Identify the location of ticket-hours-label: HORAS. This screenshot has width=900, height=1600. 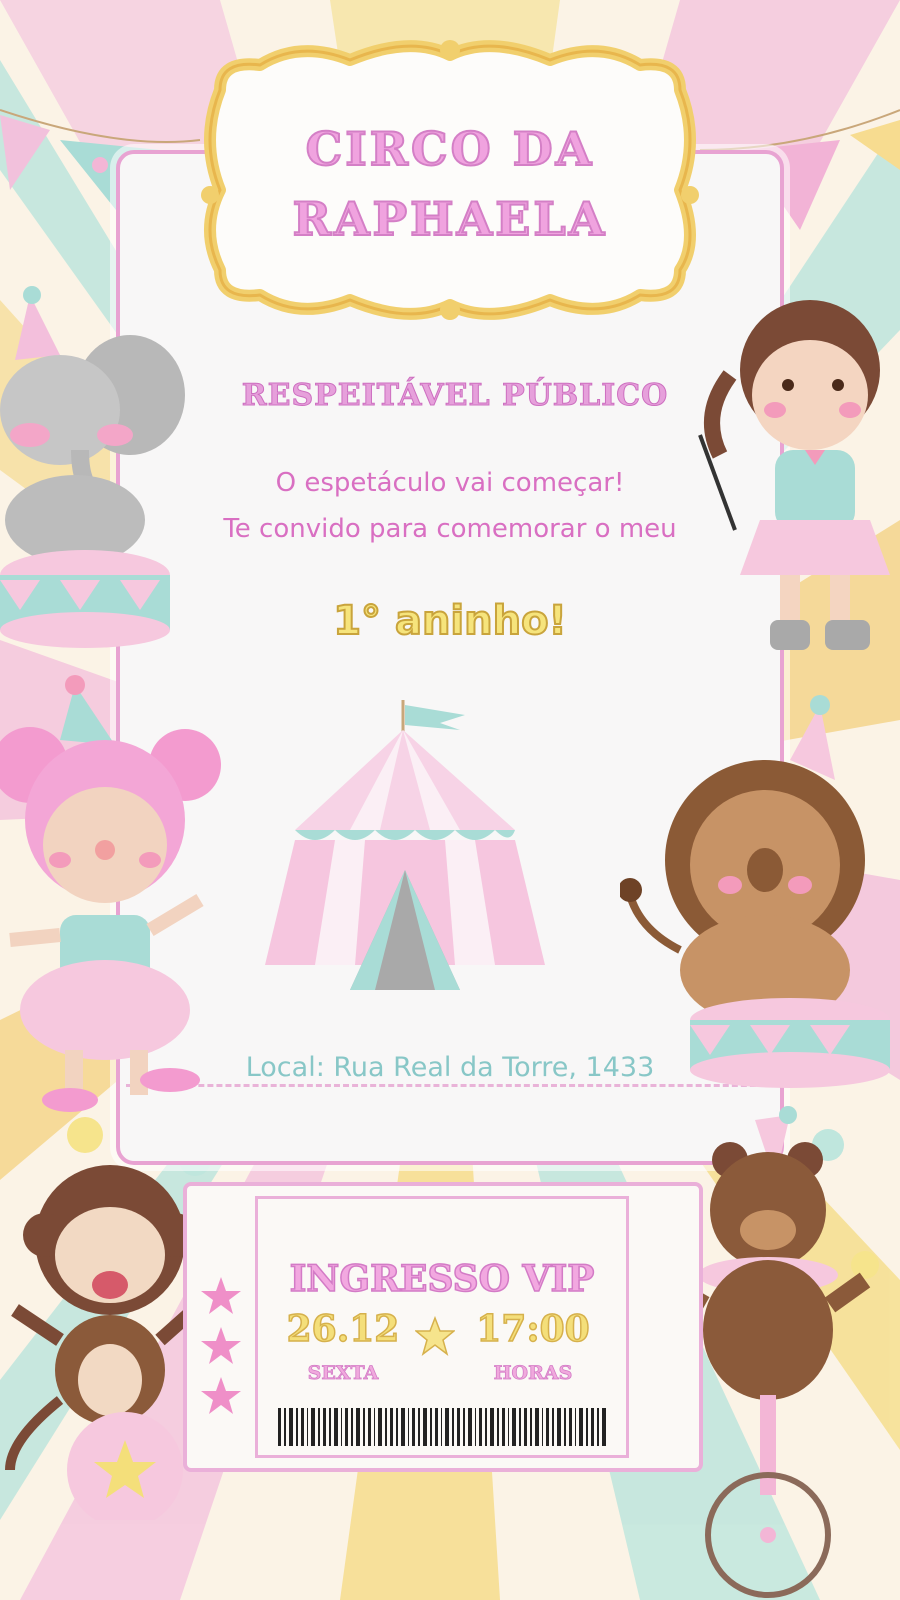
(533, 1373).